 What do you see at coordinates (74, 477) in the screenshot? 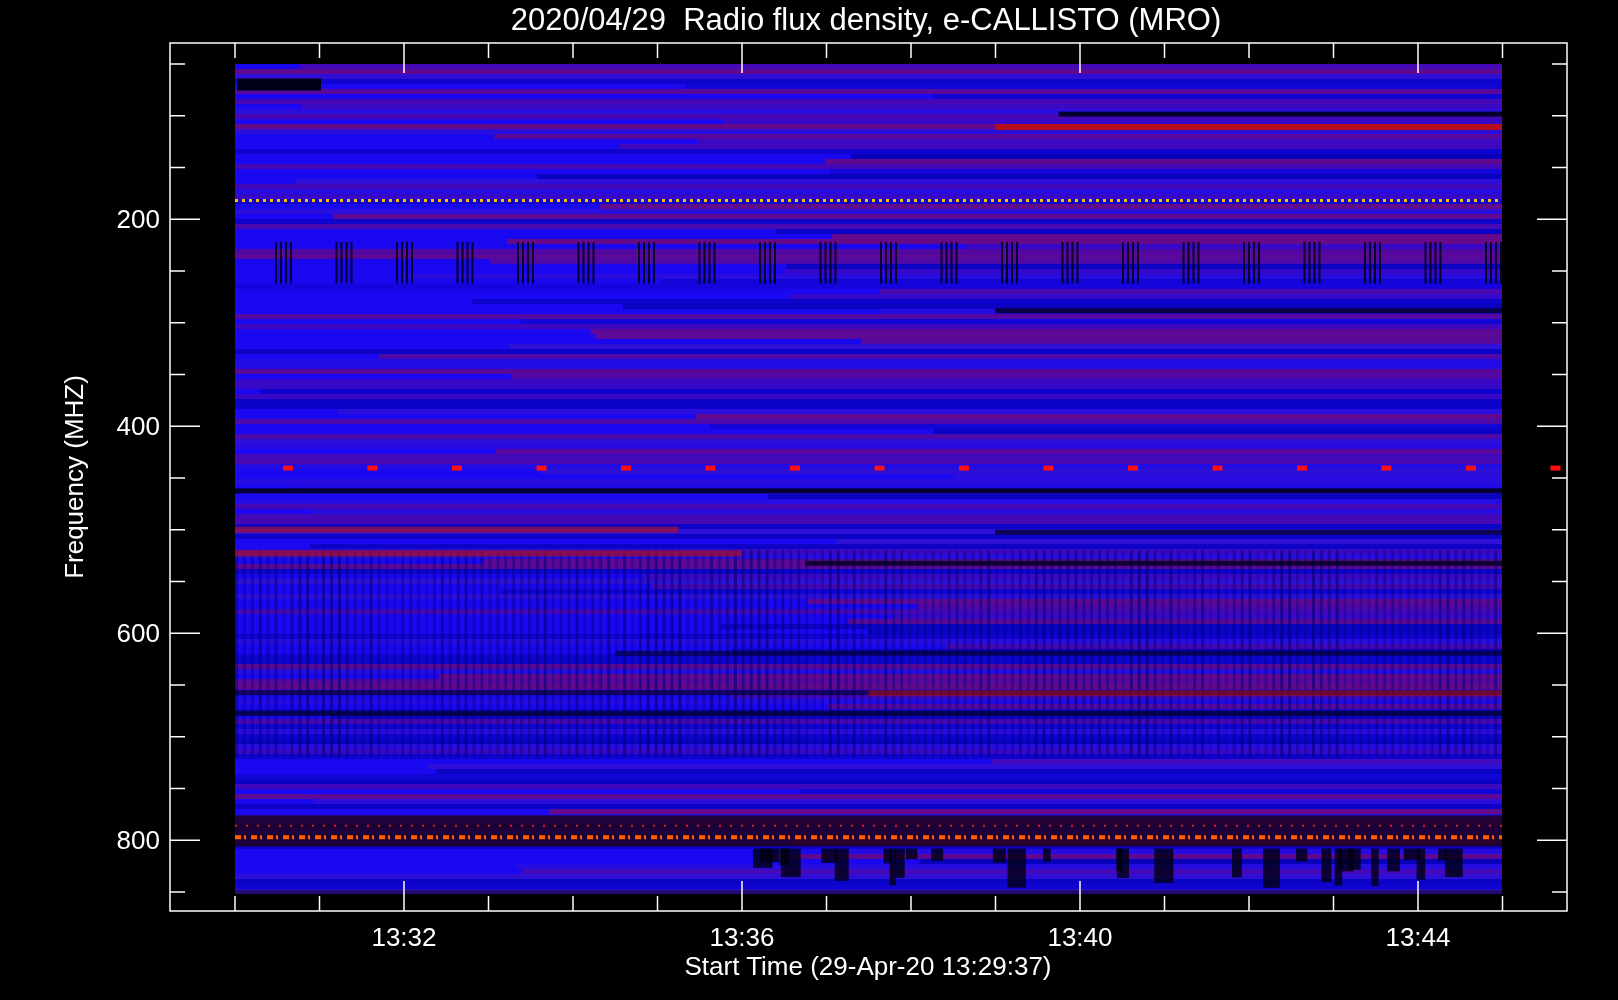
I see `y-axis-label: Frequency (MHZ)` at bounding box center [74, 477].